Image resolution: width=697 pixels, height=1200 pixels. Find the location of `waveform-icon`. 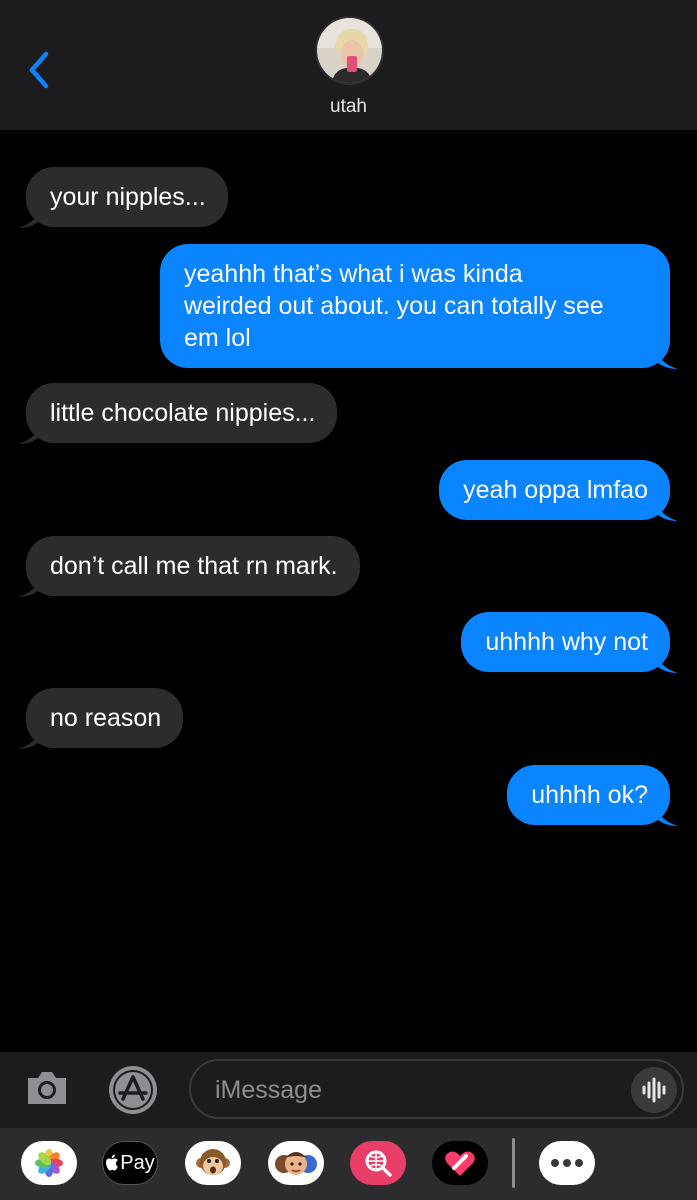

waveform-icon is located at coordinates (654, 1090).